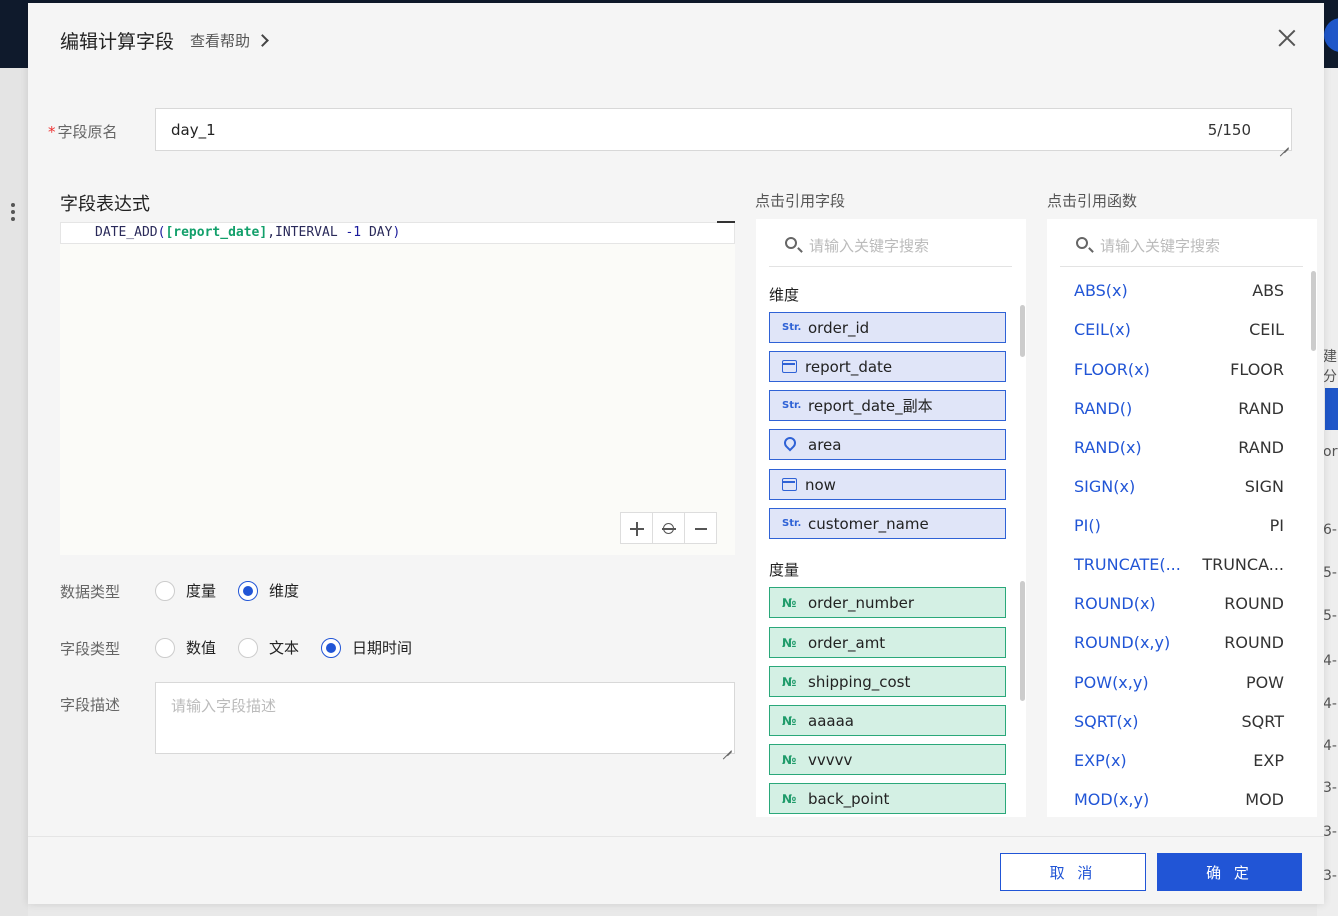 Image resolution: width=1338 pixels, height=916 pixels. Describe the element at coordinates (353, 232) in the screenshot. I see `code-number: -1` at that location.